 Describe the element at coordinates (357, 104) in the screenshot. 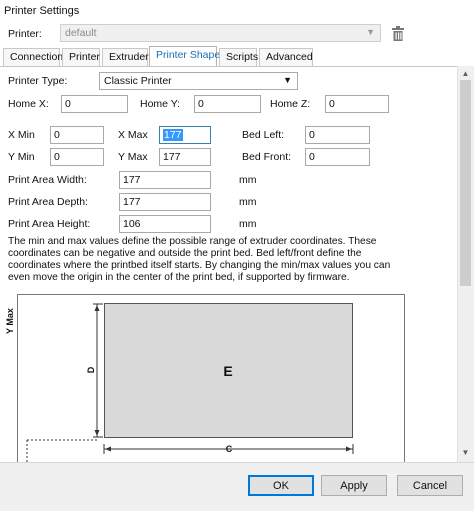

I see `home-z-field: 0` at that location.